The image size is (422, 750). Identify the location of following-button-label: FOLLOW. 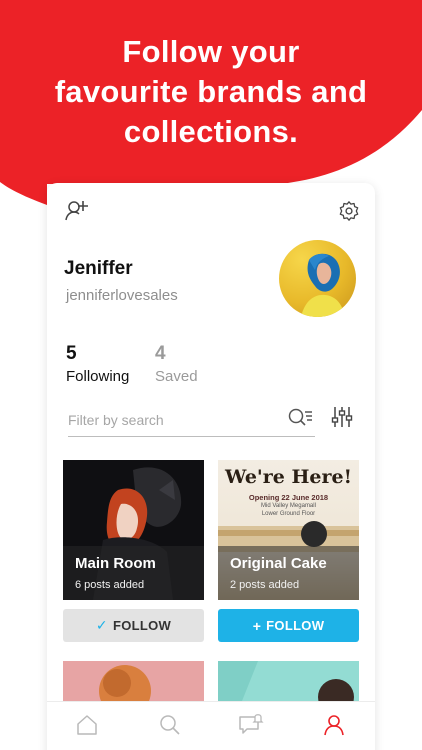
(142, 625).